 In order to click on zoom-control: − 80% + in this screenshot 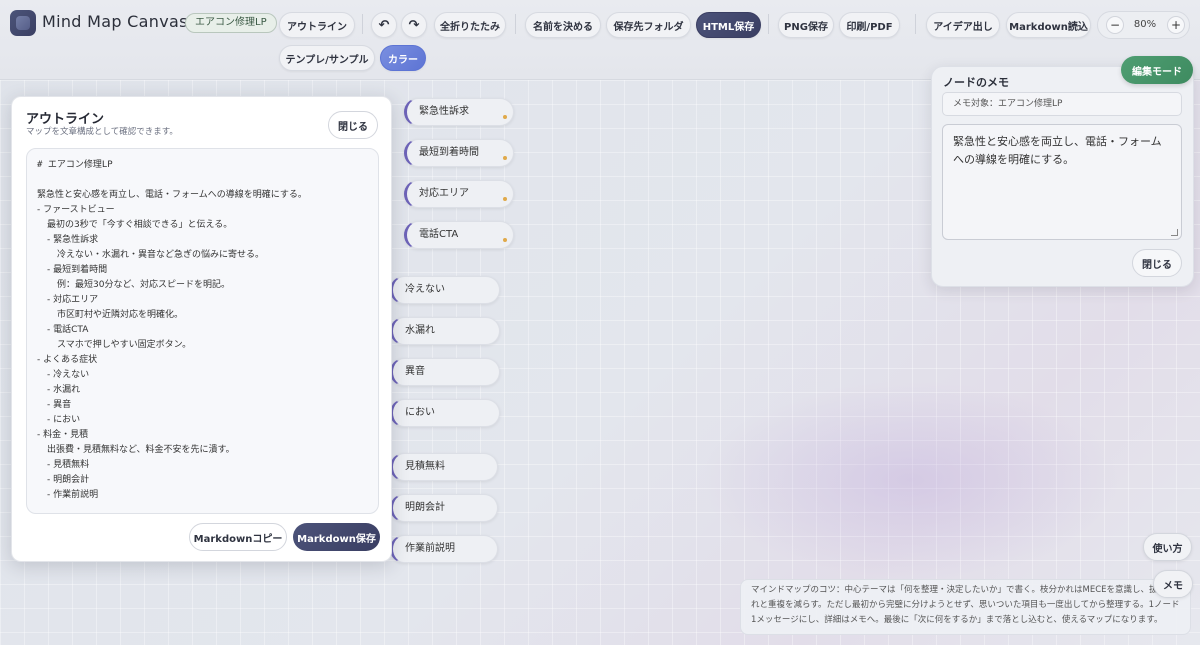, I will do `click(1143, 25)`.